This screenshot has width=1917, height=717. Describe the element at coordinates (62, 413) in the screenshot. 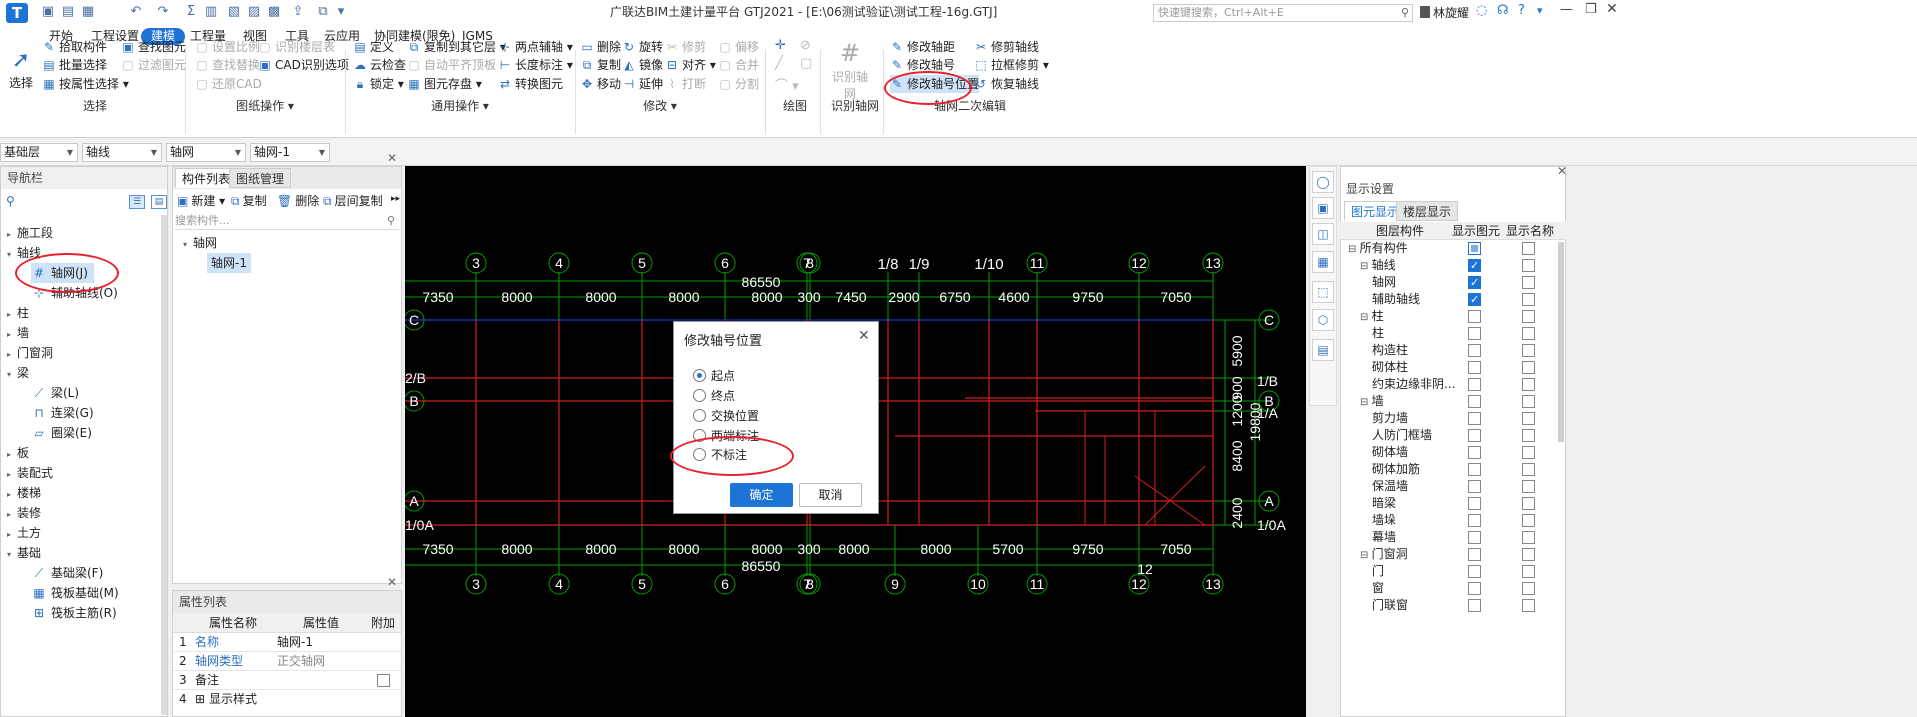

I see `nav-item-link-beam: ⊓ 连梁(G)` at that location.